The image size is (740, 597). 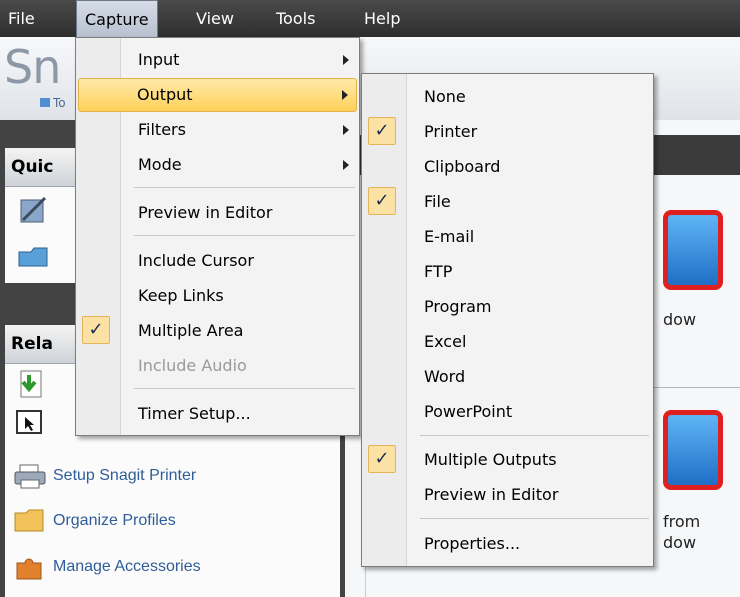 What do you see at coordinates (30, 476) in the screenshot?
I see `printer-icon` at bounding box center [30, 476].